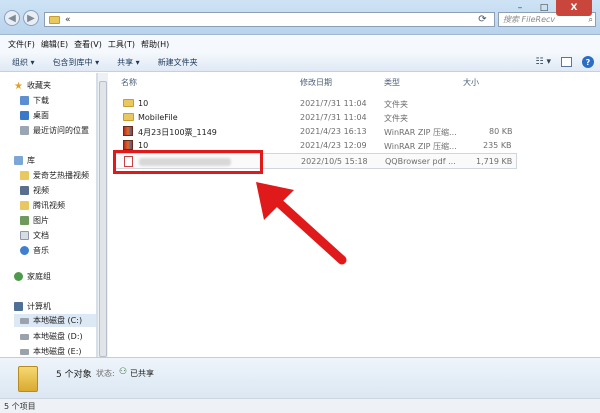 This screenshot has height=413, width=600. Describe the element at coordinates (392, 82) in the screenshot. I see `column-type: 类型` at that location.